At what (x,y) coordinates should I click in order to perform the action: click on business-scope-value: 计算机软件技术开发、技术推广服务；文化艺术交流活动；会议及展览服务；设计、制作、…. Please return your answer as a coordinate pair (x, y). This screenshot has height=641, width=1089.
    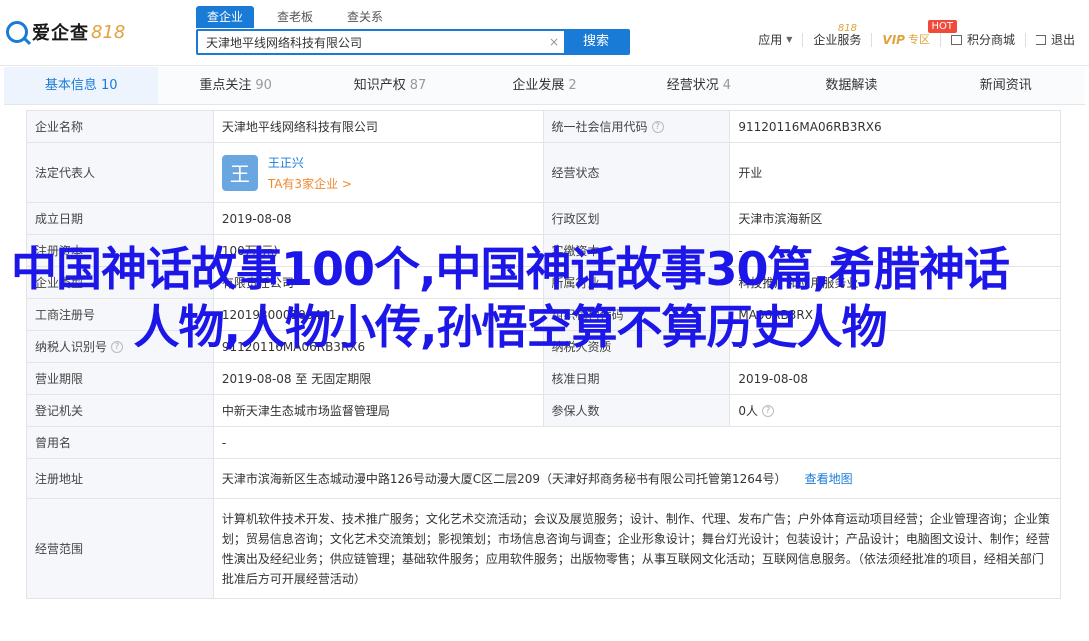
    Looking at the image, I should click on (637, 549).